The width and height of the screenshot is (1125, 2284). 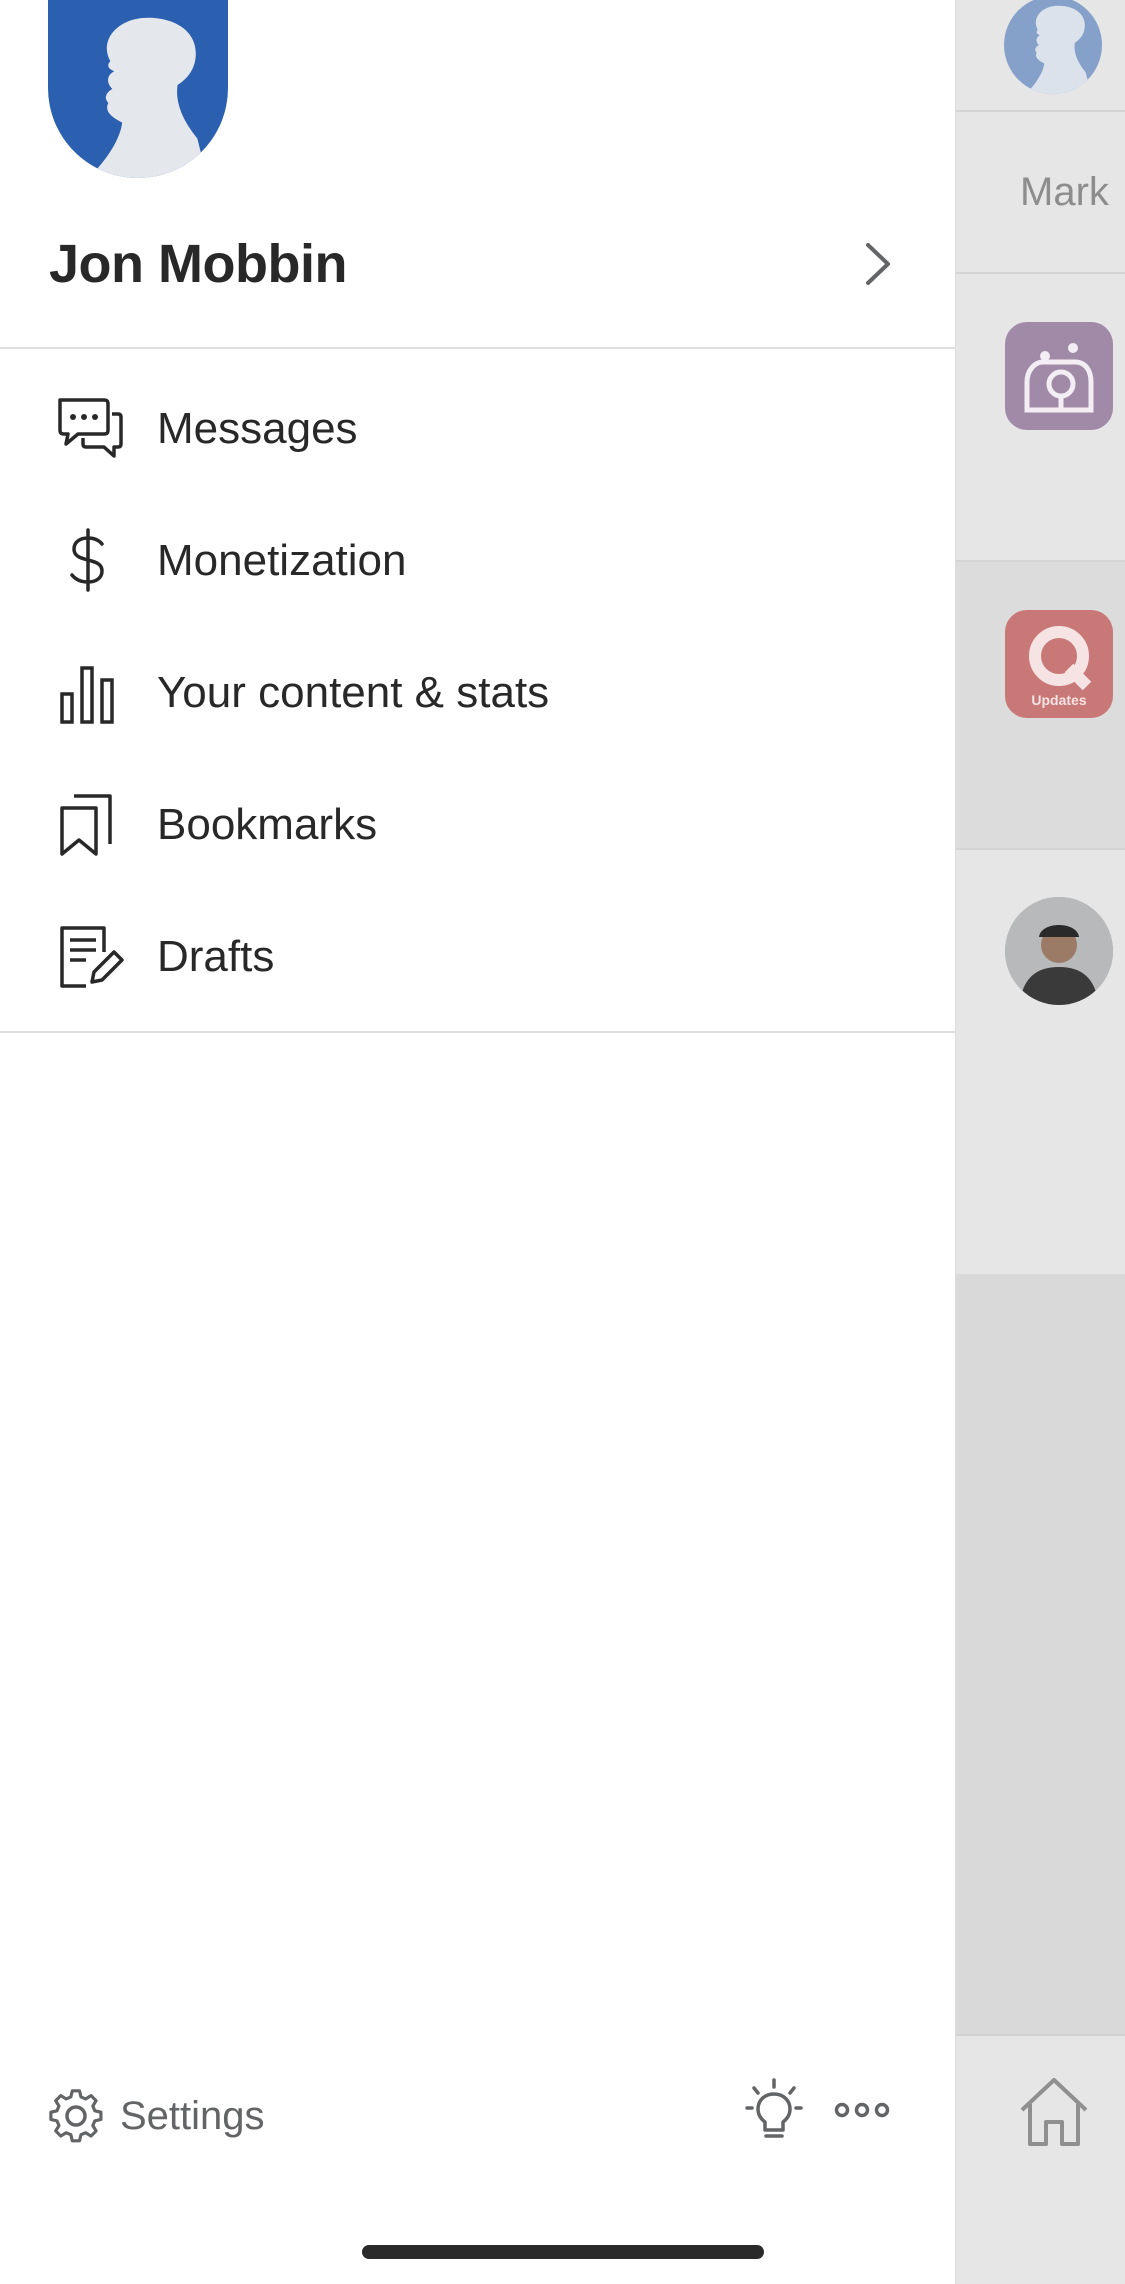 I want to click on menu-item-label: Drafts, so click(x=216, y=956).